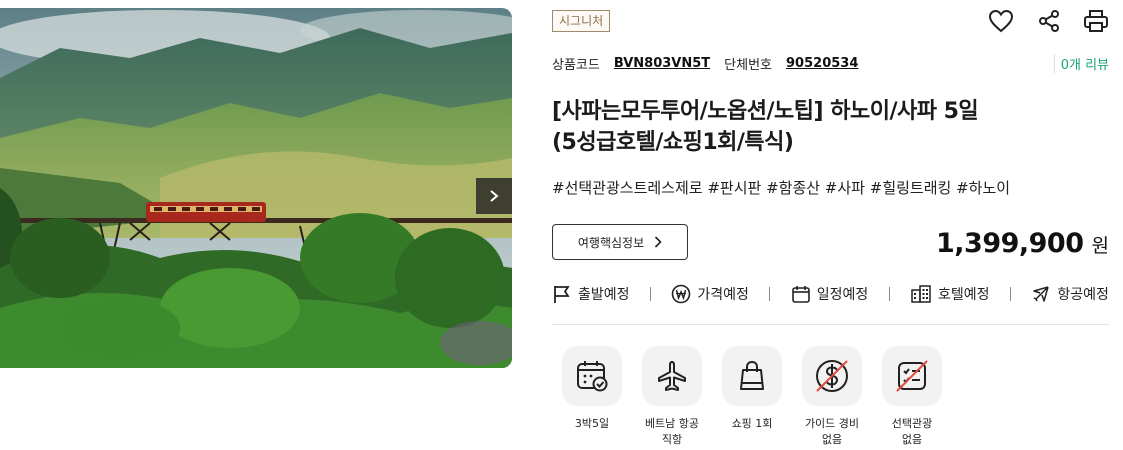 The width and height of the screenshot is (1123, 450). I want to click on review-count-link: 0개 리뷰, so click(1081, 63).